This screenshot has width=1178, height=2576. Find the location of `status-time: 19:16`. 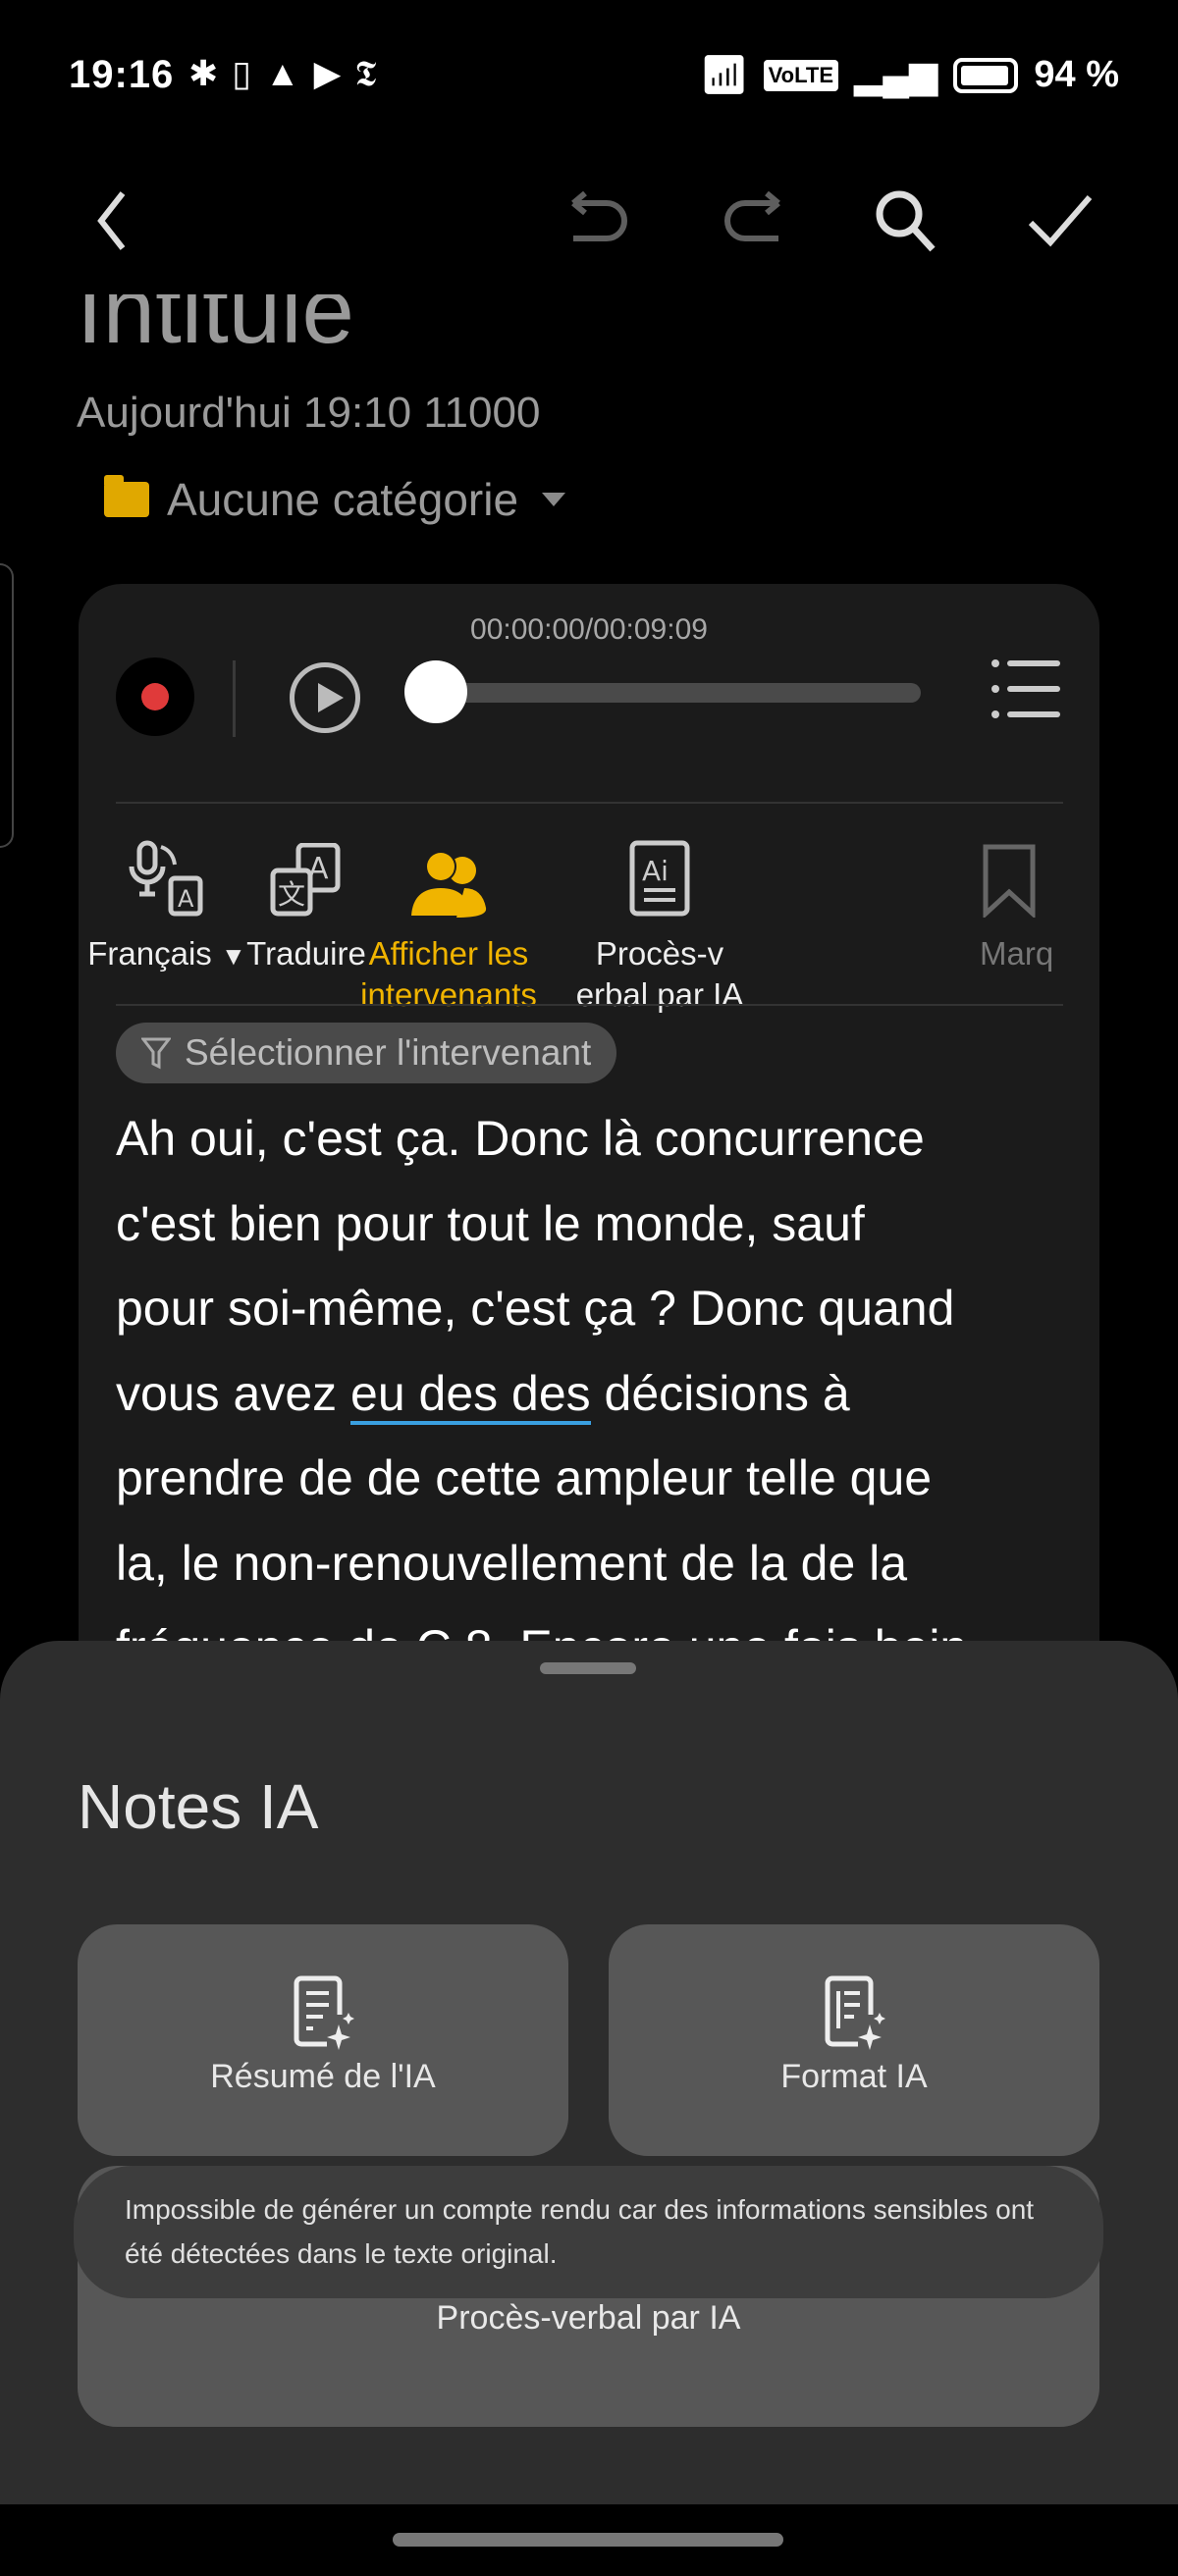

status-time: 19:16 is located at coordinates (122, 74).